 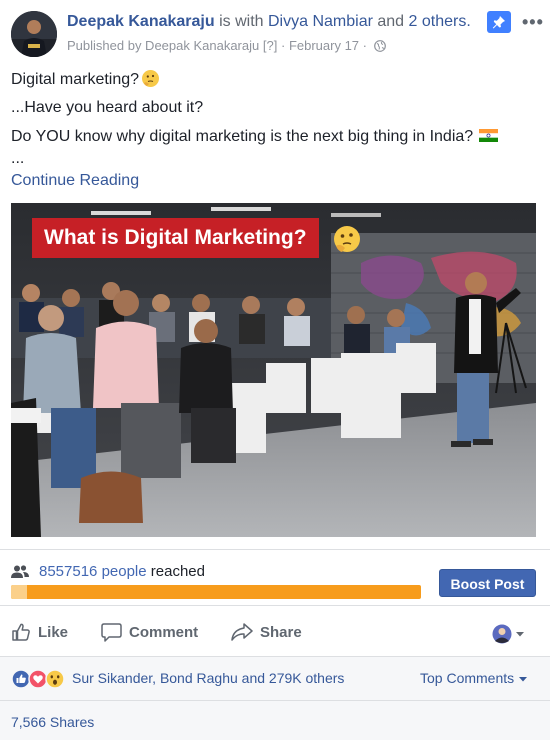 I want to click on and-text: and, so click(x=391, y=21).